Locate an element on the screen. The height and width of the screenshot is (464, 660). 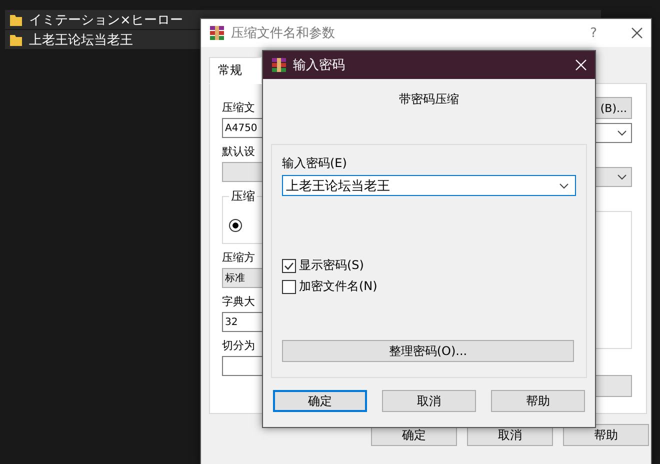
password-value: 上老王论坛当老王 is located at coordinates (338, 186).